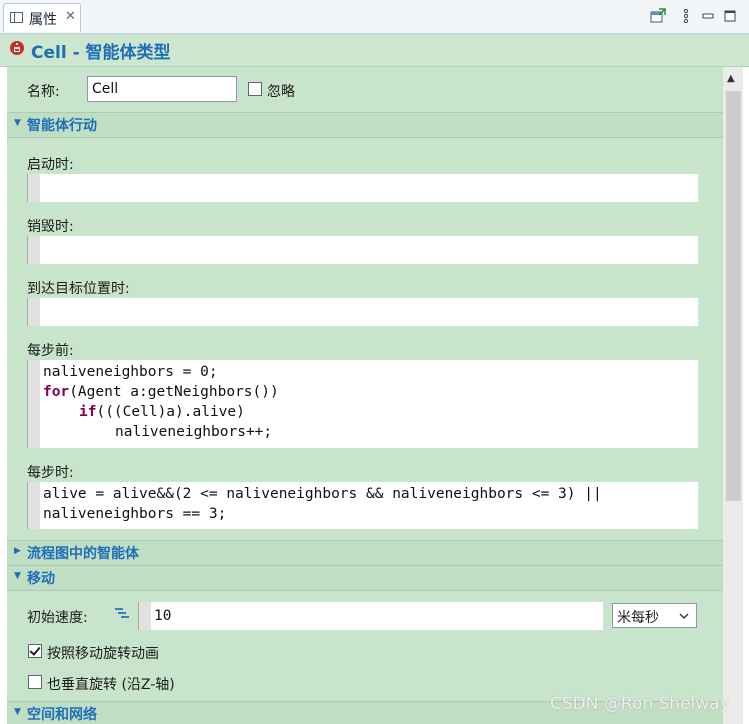  Describe the element at coordinates (708, 16) in the screenshot. I see `minimize-icon` at that location.